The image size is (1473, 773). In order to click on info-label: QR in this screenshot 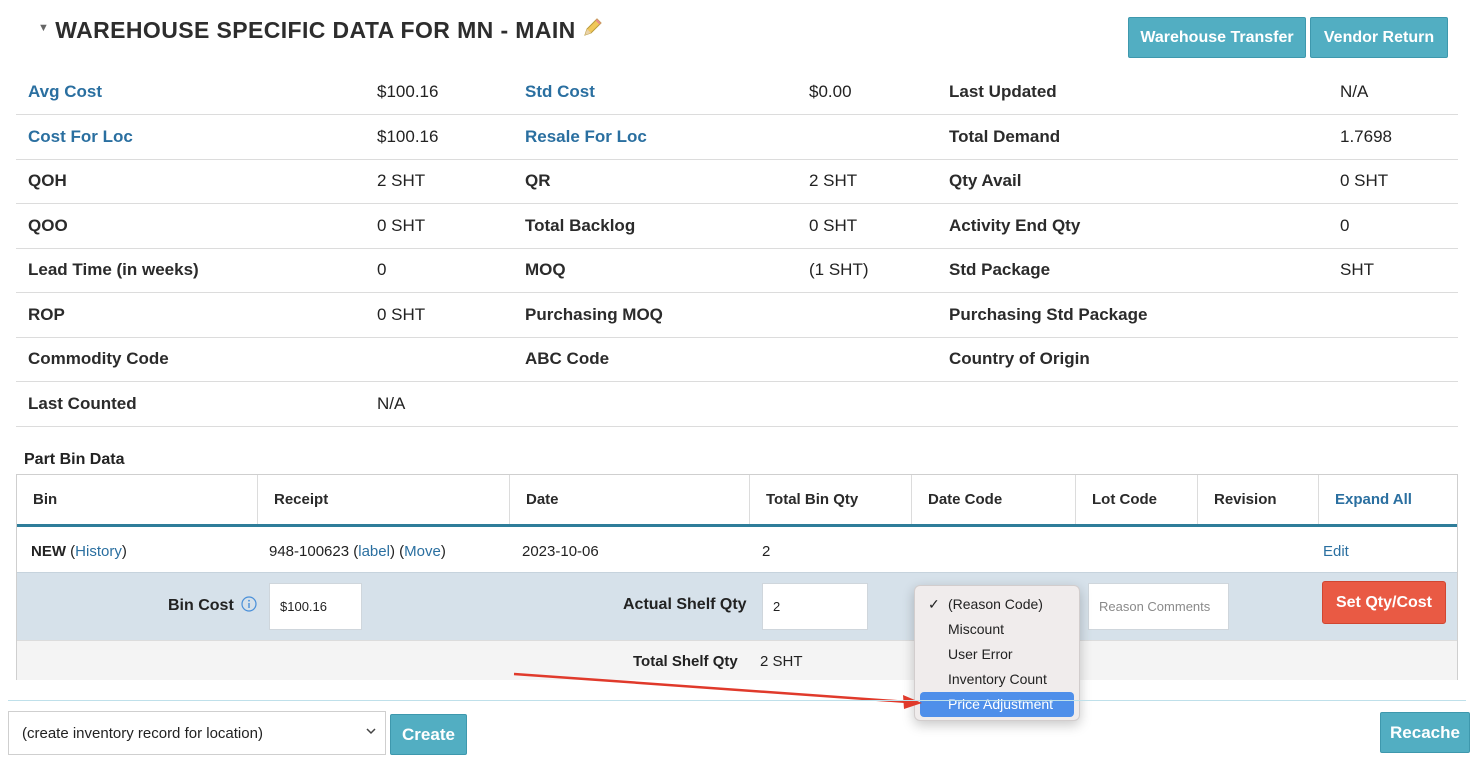, I will do `click(655, 181)`.